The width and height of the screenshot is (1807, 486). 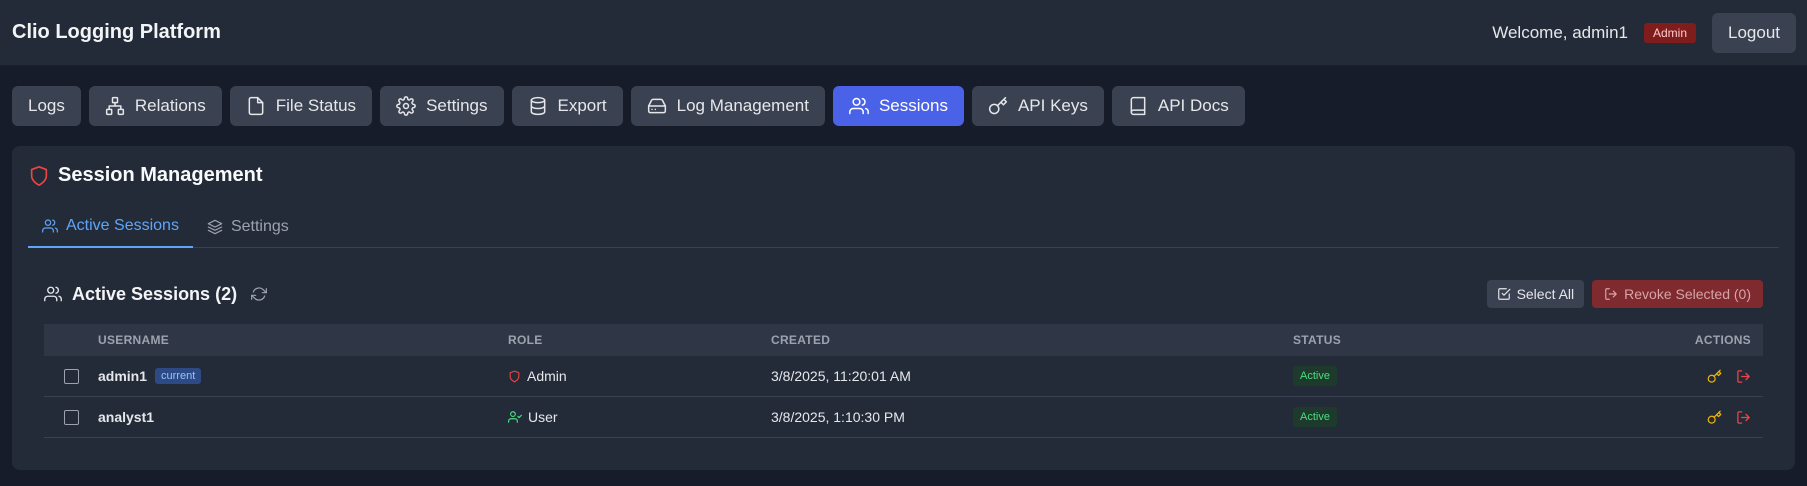 I want to click on select-all-button: Select All, so click(x=1535, y=294).